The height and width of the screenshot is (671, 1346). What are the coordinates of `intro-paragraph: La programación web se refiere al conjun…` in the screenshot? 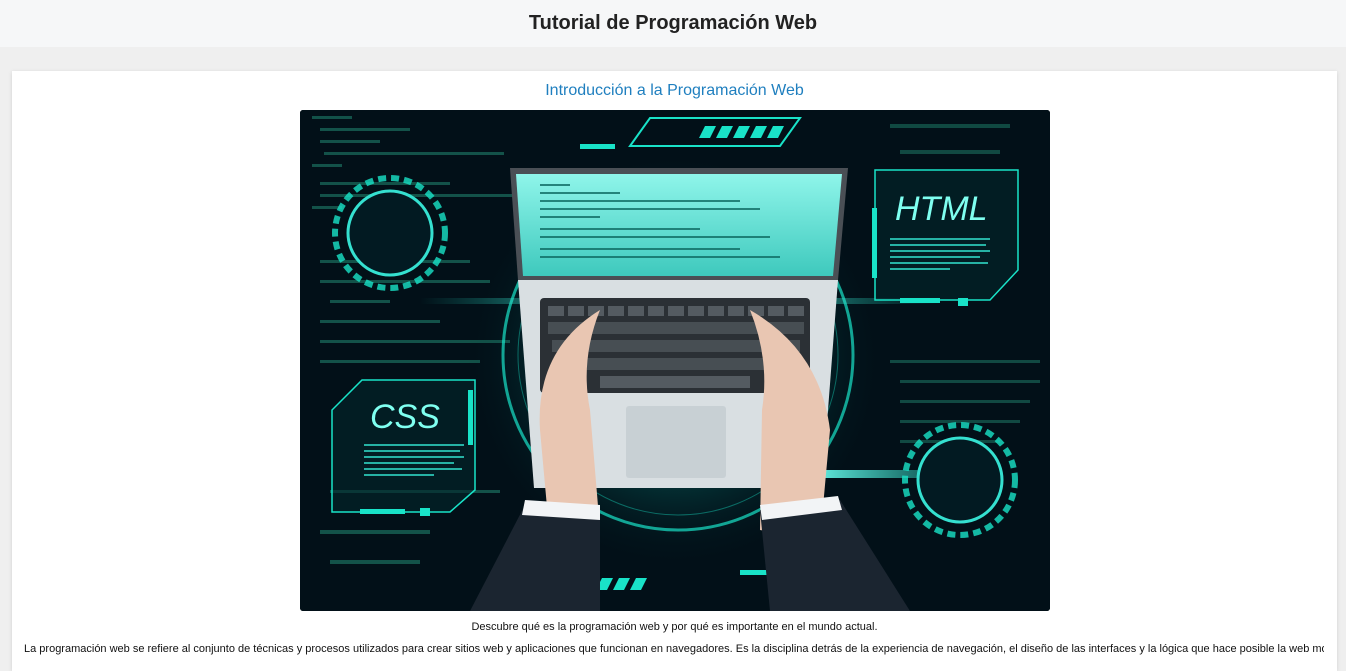 It's located at (674, 649).